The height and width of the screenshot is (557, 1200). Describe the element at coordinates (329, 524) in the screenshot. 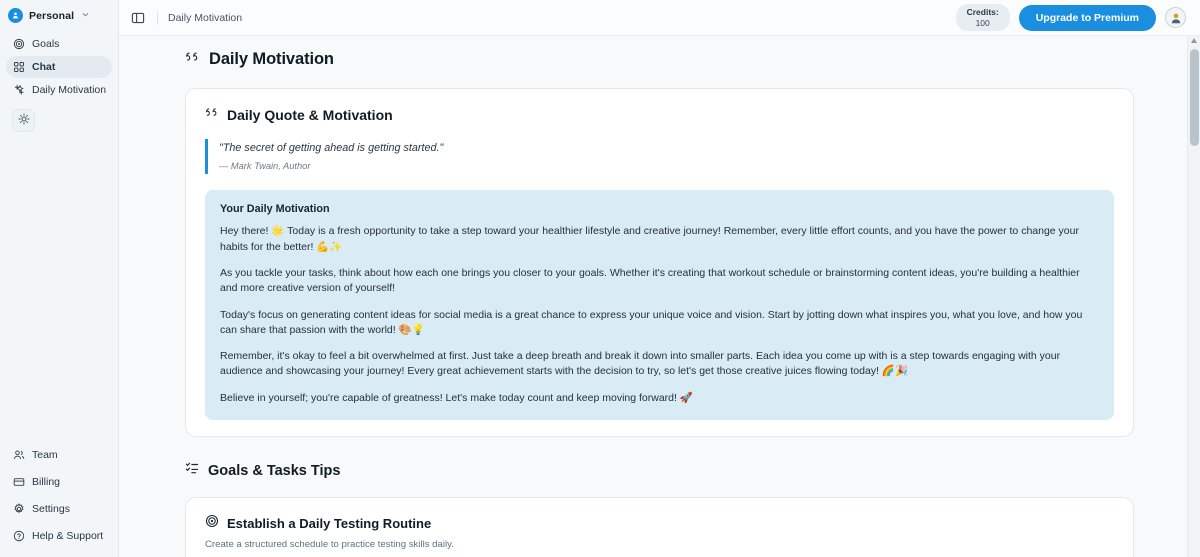

I see `tip-title: Establish a Daily Testing Routine` at that location.